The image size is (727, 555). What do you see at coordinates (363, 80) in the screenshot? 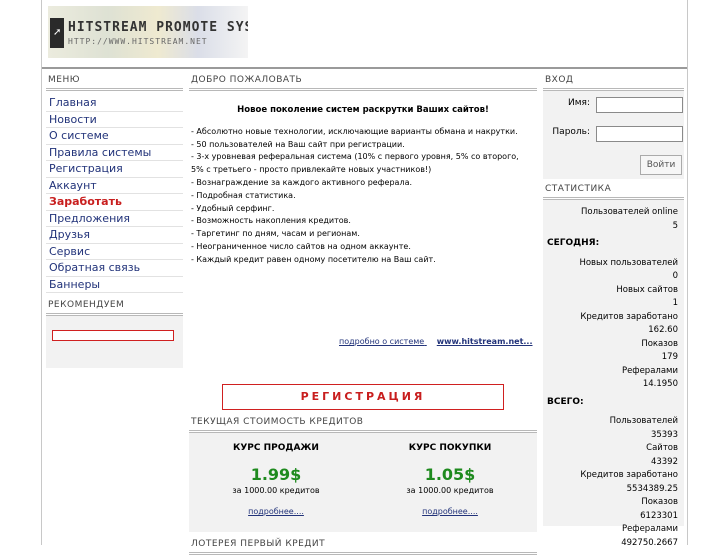
I see `welcome-title: ДОБРО ПОЖАЛОВАТЬ` at bounding box center [363, 80].